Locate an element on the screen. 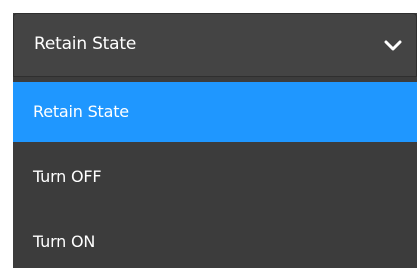 This screenshot has height=272, width=417. chevron-down-icon is located at coordinates (393, 44).